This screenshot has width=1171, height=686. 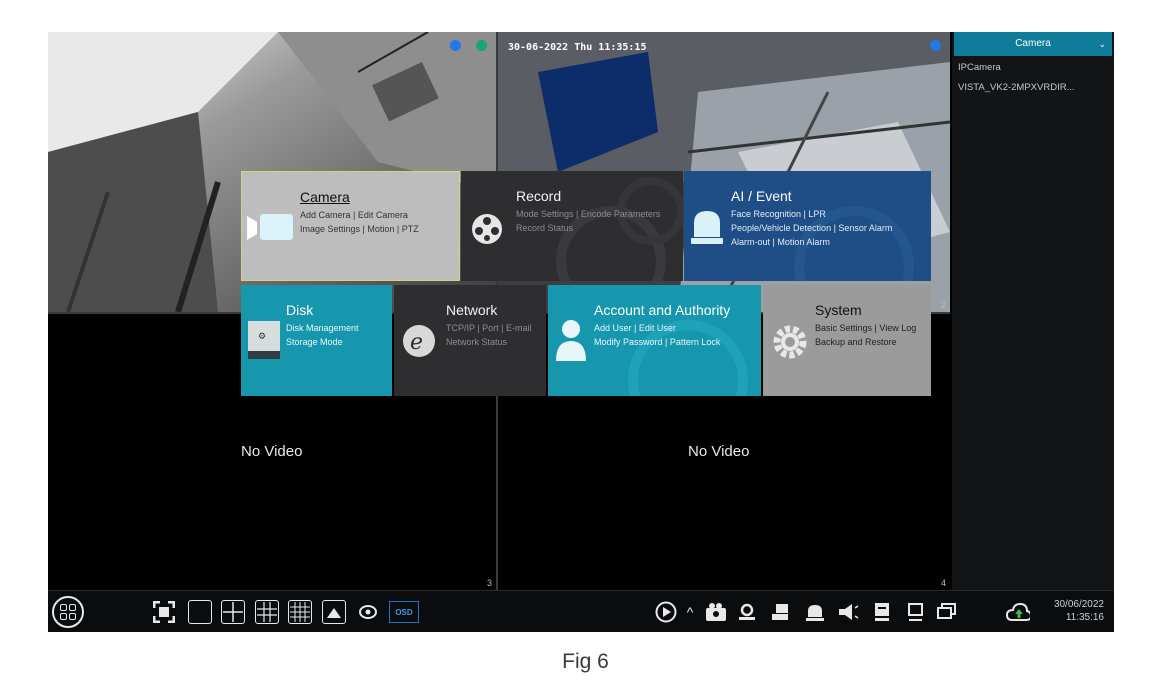 I want to click on camera-list-dropdown: Camera ⌄, so click(x=1033, y=44).